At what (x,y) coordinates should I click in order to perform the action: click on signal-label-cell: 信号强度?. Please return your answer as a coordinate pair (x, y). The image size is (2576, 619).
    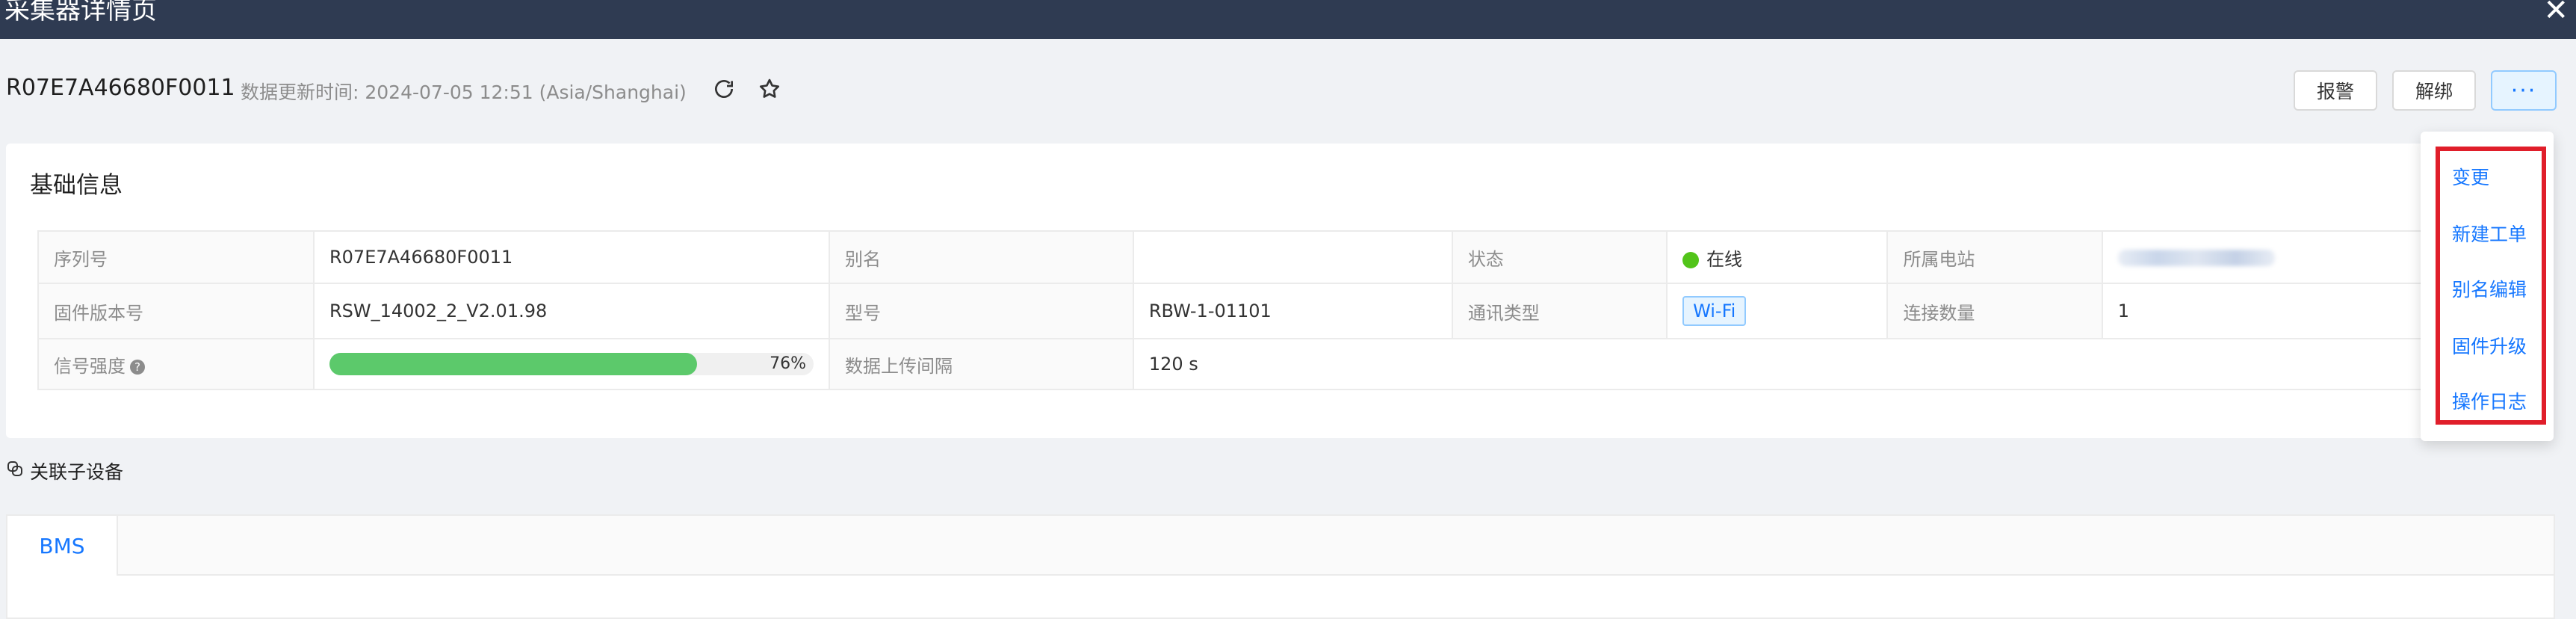
    Looking at the image, I should click on (176, 364).